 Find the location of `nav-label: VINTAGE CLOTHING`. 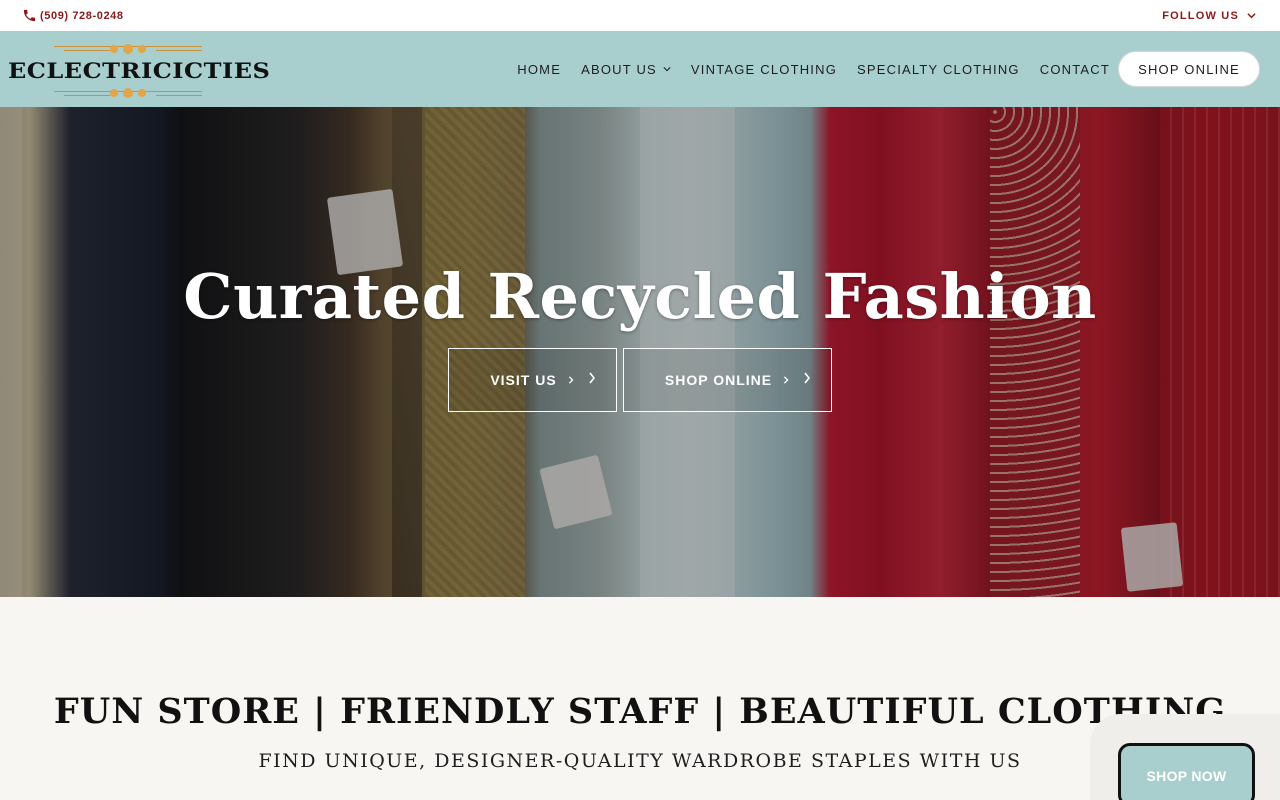

nav-label: VINTAGE CLOTHING is located at coordinates (764, 69).